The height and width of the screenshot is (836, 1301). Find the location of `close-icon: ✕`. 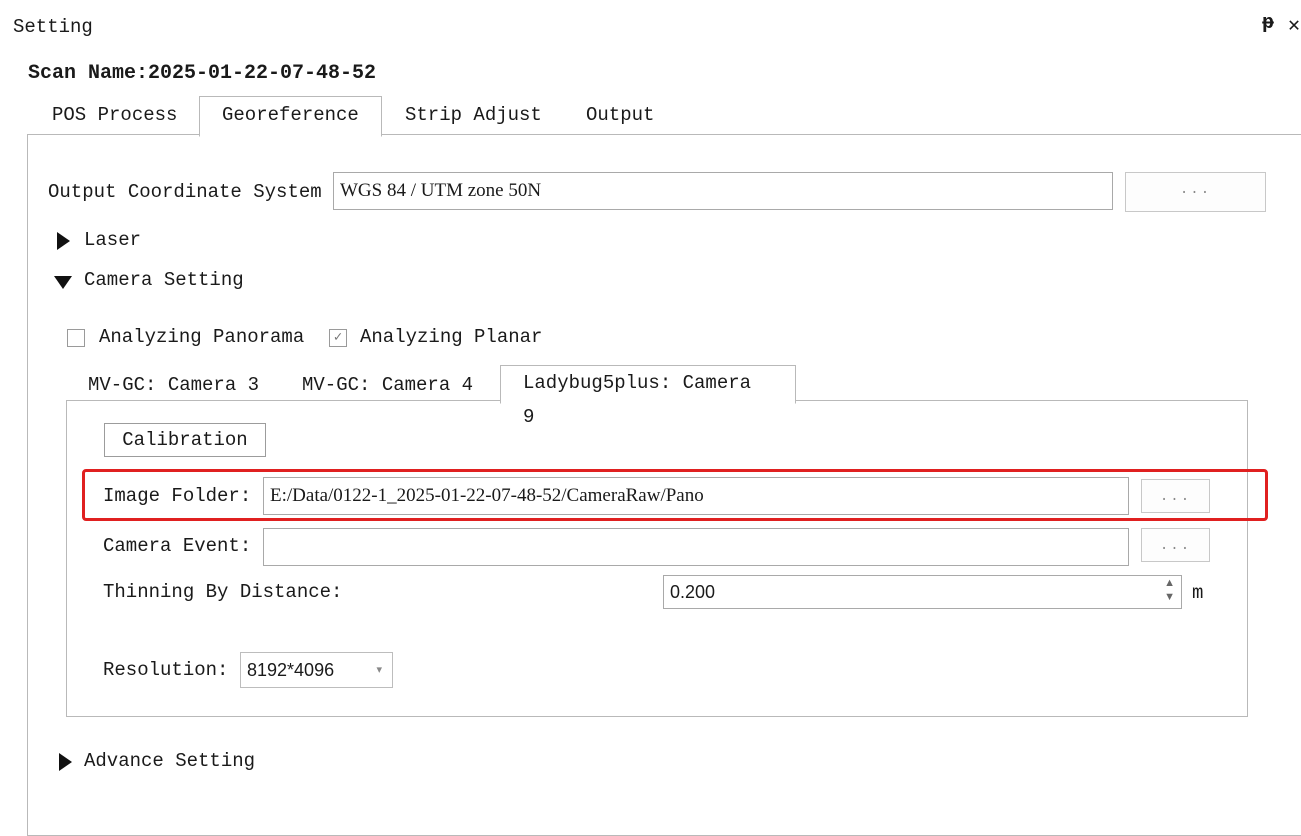

close-icon: ✕ is located at coordinates (1294, 25).